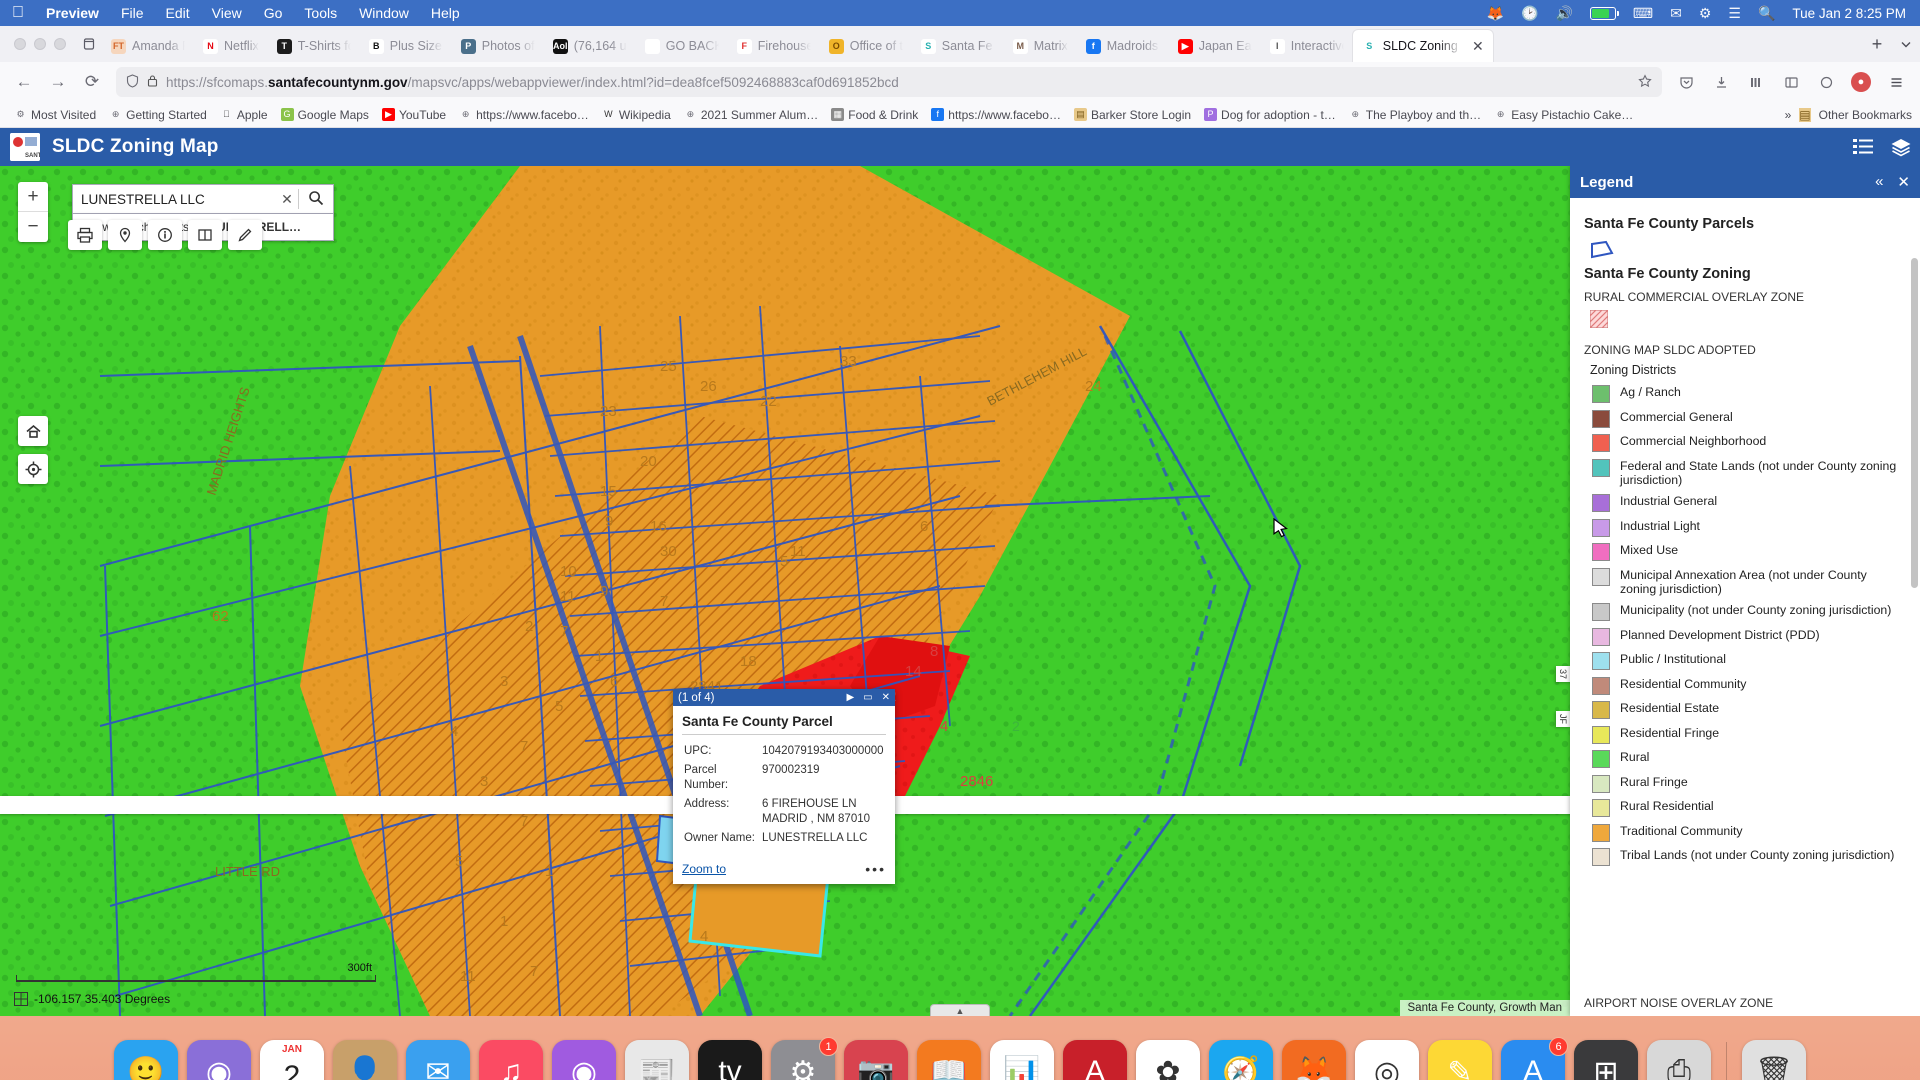 The image size is (1920, 1080). I want to click on close-window-button, so click(20, 44).